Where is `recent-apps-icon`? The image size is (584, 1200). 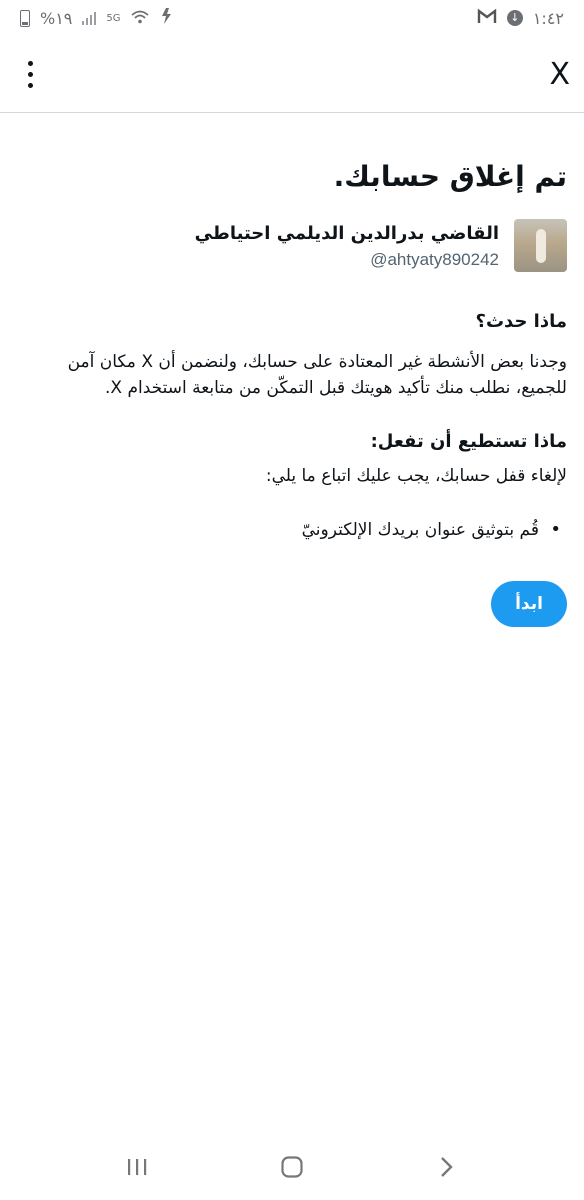 recent-apps-icon is located at coordinates (137, 1167).